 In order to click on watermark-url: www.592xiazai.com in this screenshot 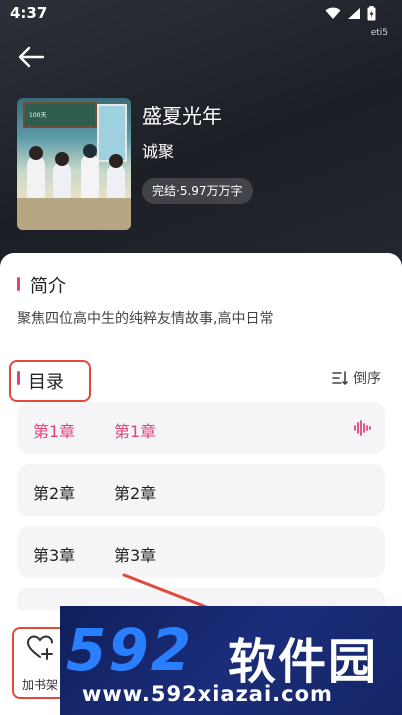, I will do `click(207, 694)`.